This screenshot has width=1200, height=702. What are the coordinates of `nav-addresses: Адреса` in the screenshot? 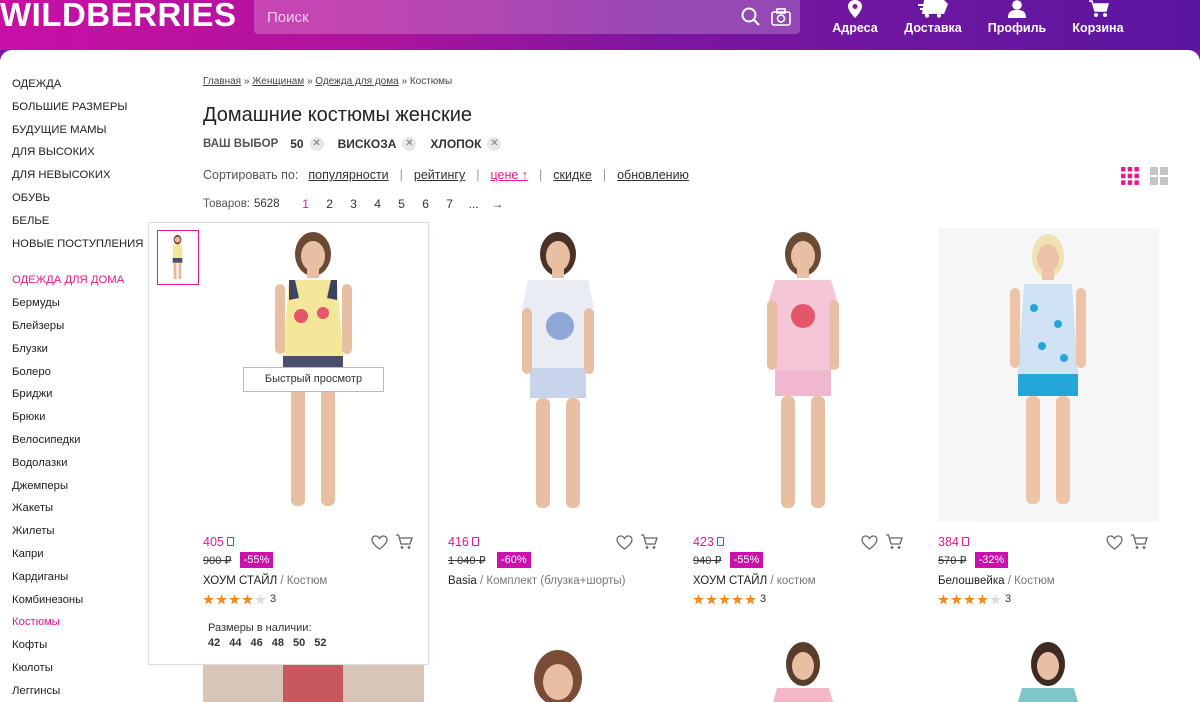 It's located at (855, 17).